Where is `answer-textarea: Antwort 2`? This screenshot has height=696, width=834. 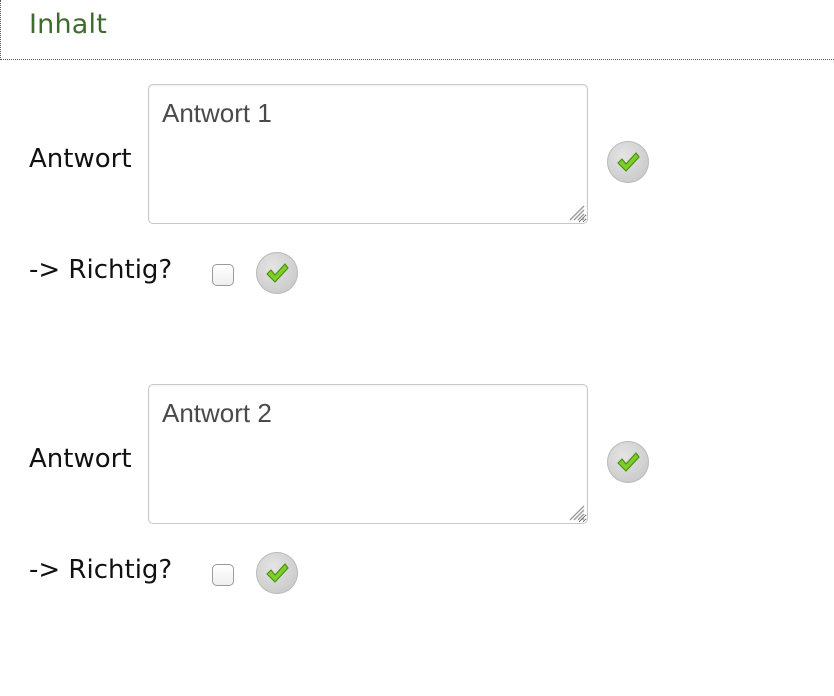
answer-textarea: Antwort 2 is located at coordinates (368, 454).